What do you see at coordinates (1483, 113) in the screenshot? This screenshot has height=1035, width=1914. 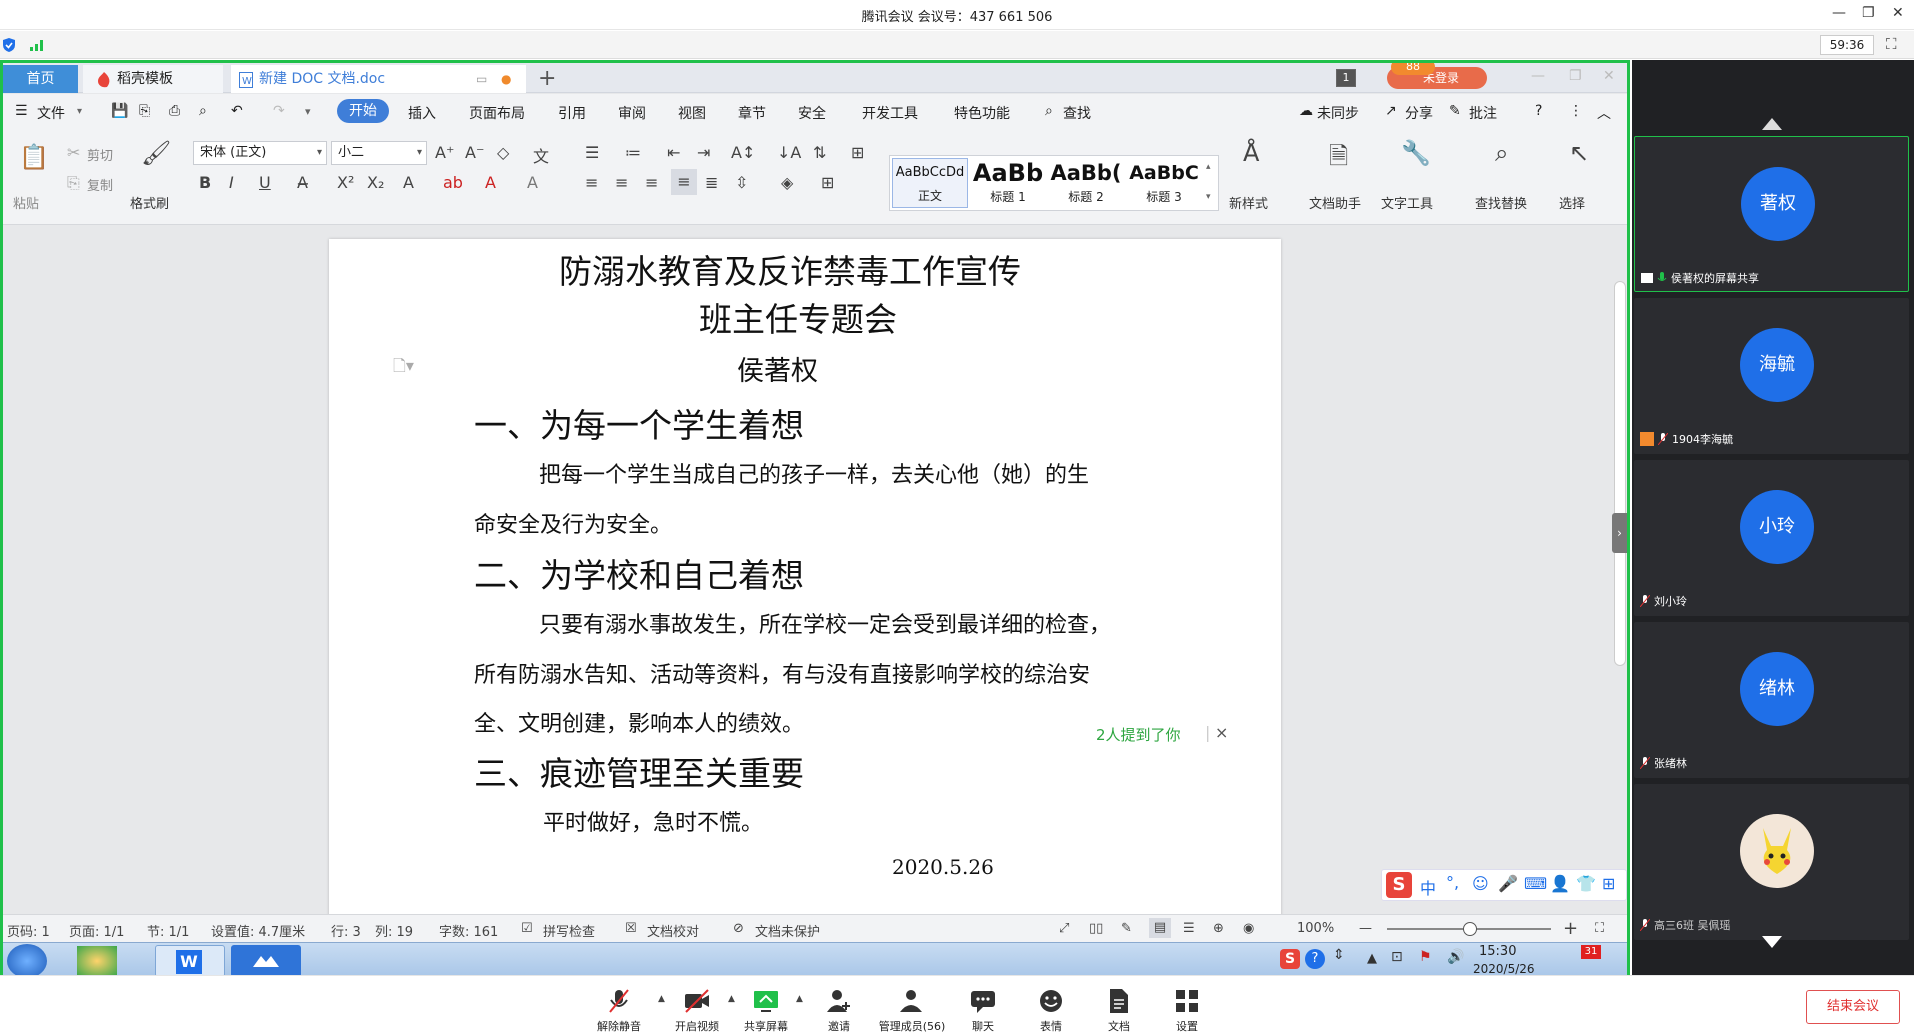 I see `menu-comment: 批注` at bounding box center [1483, 113].